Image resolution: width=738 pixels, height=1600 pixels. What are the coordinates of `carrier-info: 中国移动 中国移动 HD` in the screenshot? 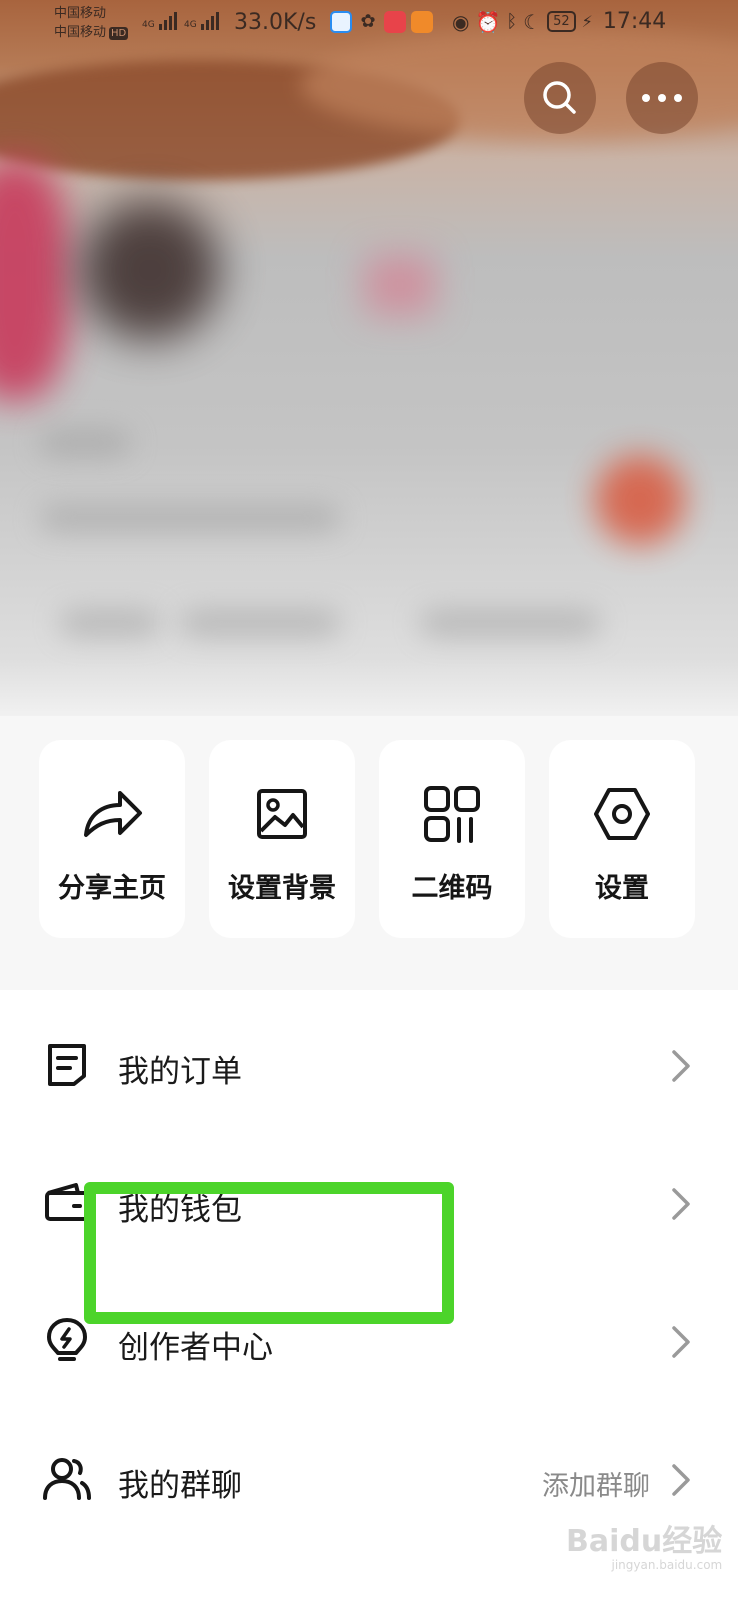 It's located at (91, 23).